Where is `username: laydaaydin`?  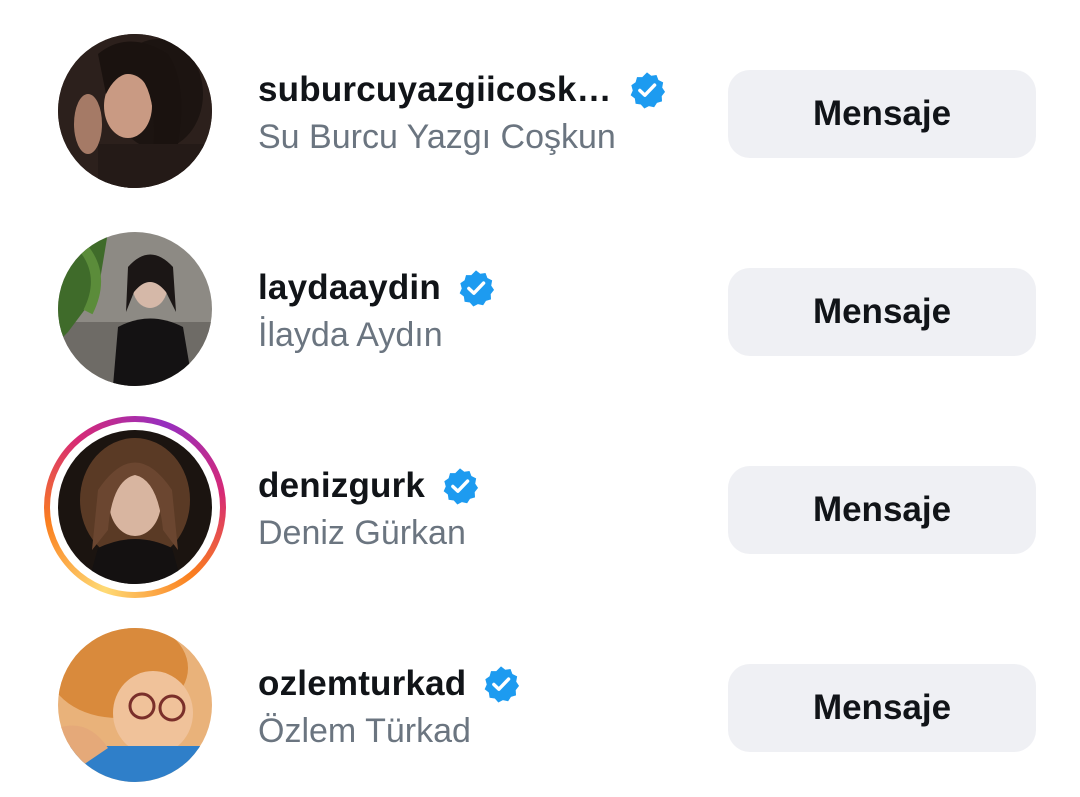 username: laydaaydin is located at coordinates (349, 288).